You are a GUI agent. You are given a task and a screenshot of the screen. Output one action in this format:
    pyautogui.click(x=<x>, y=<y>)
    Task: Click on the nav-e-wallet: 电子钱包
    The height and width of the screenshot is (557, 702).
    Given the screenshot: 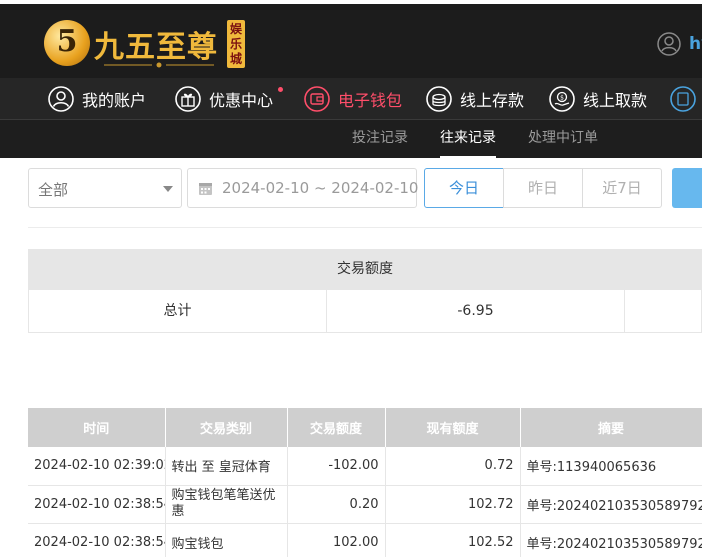 What is the action you would take?
    pyautogui.click(x=353, y=99)
    